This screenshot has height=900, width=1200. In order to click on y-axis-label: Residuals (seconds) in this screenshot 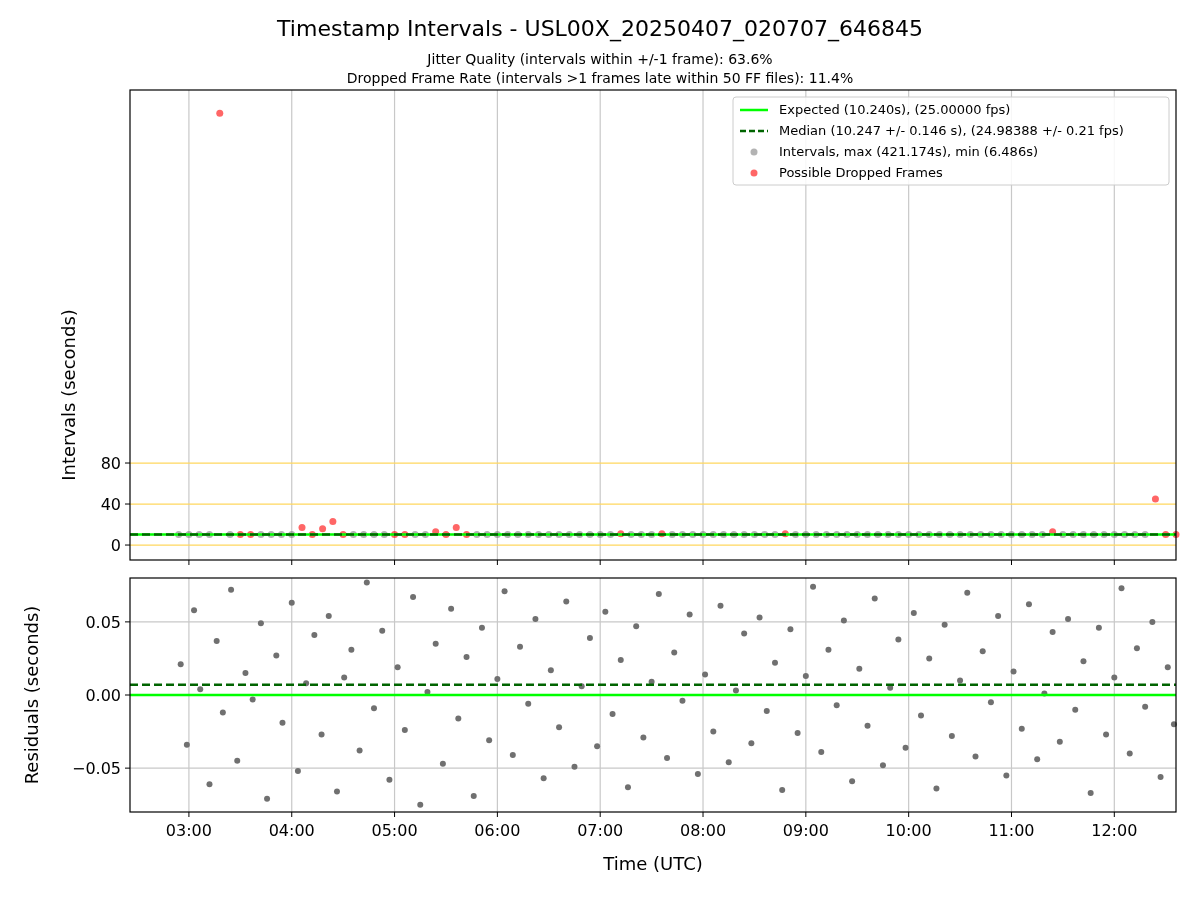, I will do `click(31, 695)`.